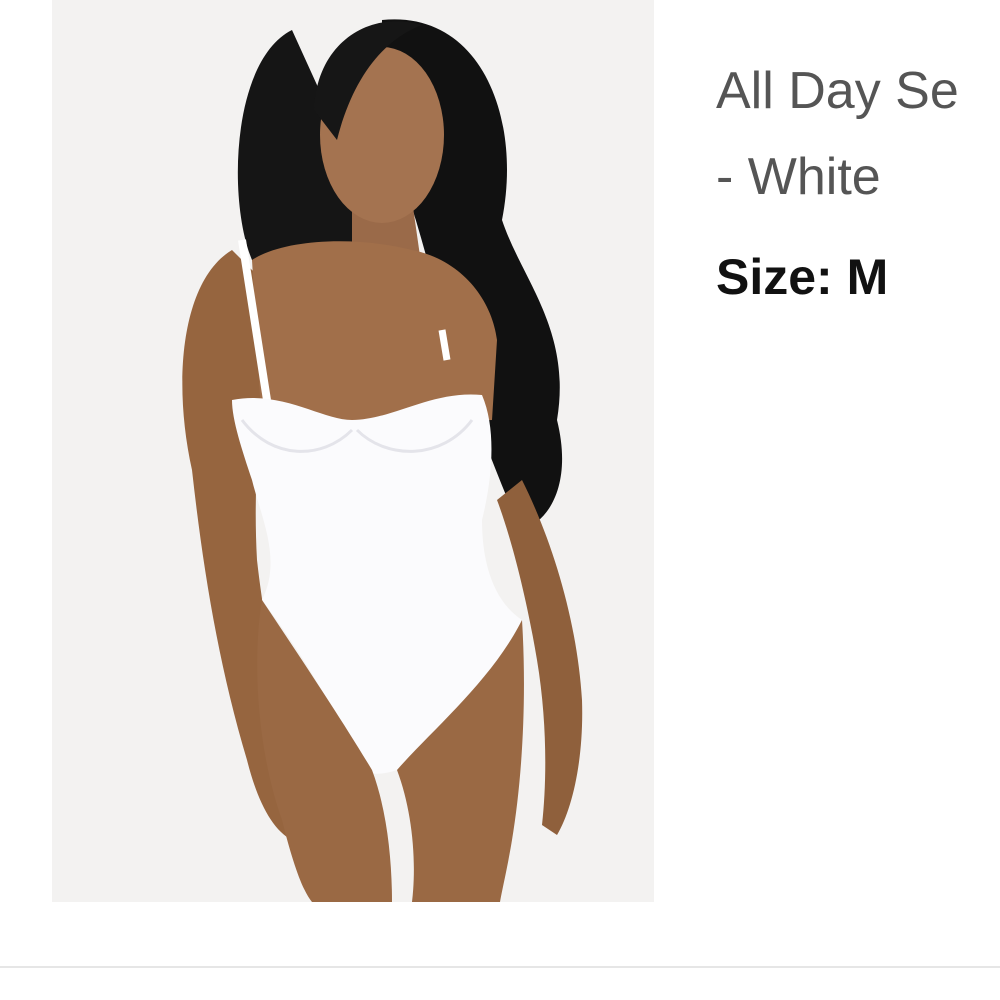 This screenshot has width=1000, height=1000. What do you see at coordinates (774, 277) in the screenshot?
I see `size-label: Size:` at bounding box center [774, 277].